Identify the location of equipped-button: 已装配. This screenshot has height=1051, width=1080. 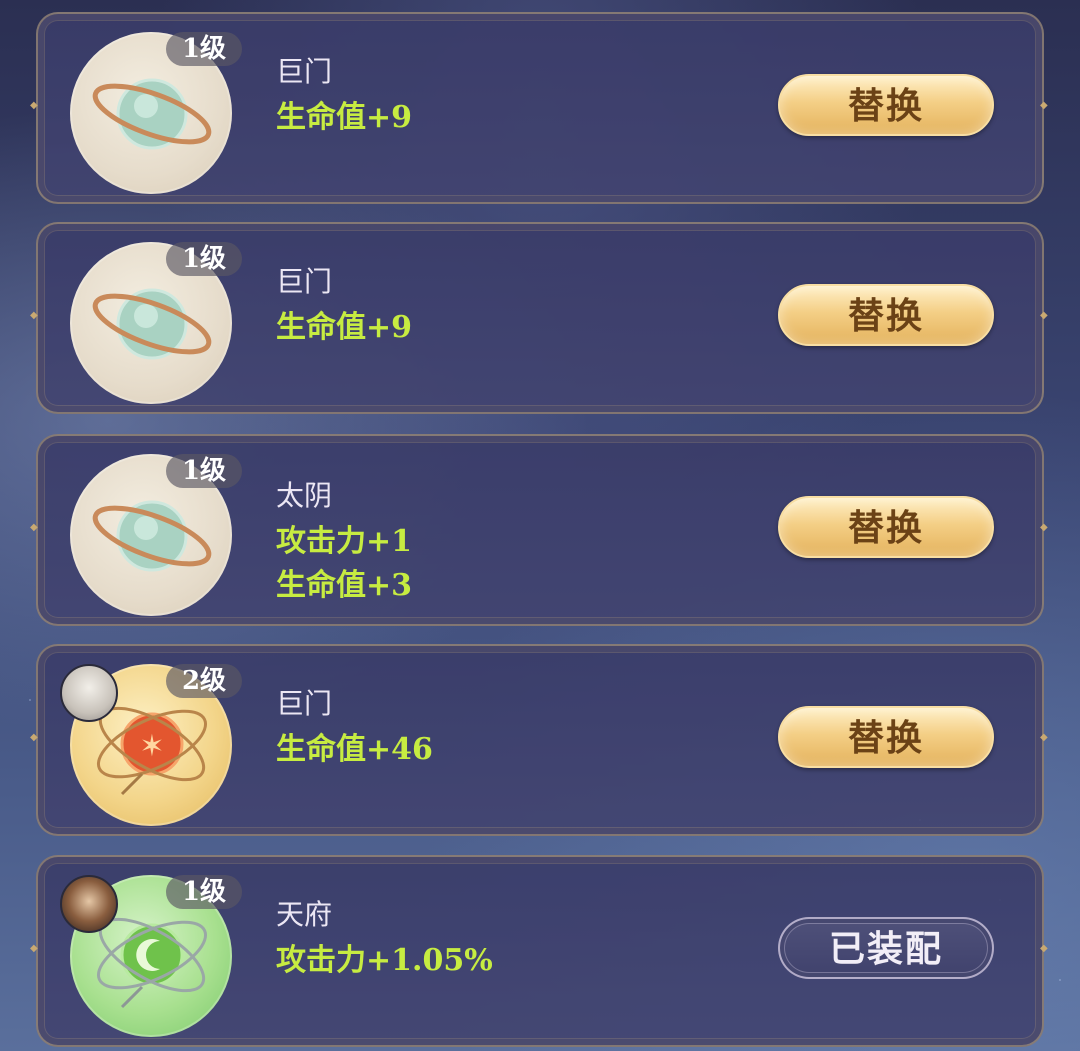
(886, 948).